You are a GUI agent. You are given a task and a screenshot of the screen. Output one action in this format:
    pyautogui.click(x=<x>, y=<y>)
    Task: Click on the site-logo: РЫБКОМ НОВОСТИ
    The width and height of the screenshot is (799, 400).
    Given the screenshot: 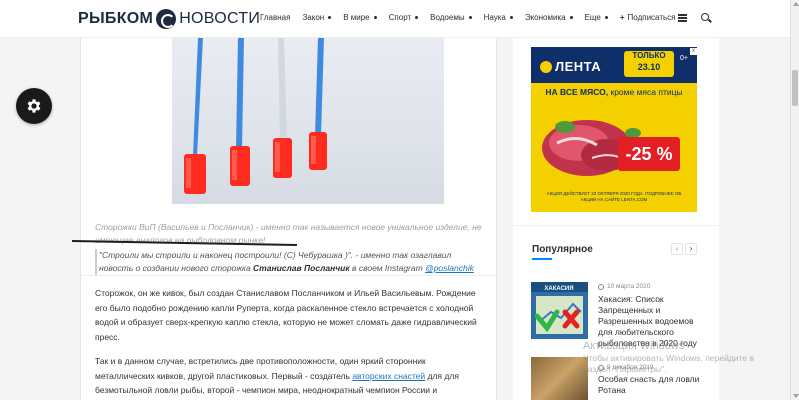 What is the action you would take?
    pyautogui.click(x=169, y=19)
    